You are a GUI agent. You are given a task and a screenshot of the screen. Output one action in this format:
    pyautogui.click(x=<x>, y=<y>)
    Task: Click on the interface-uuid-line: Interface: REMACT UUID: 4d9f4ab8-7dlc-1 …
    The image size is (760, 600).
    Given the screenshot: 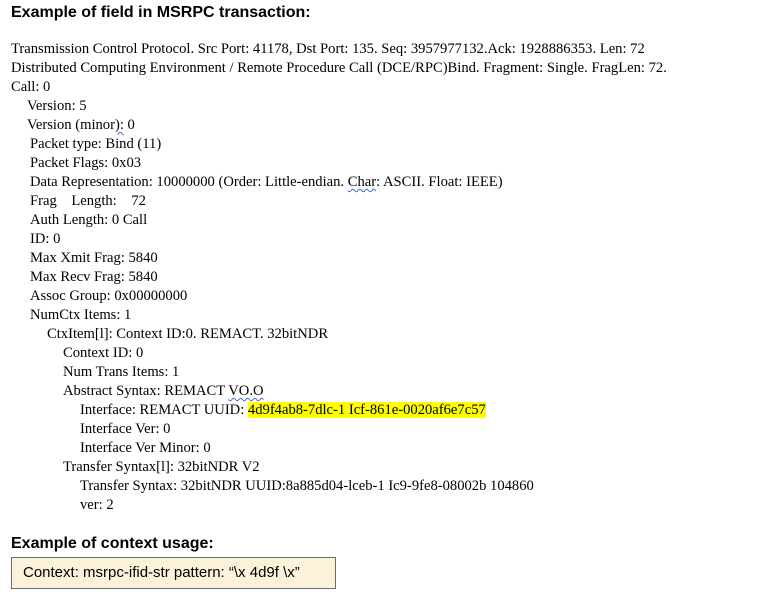 What is the action you would take?
    pyautogui.click(x=283, y=410)
    